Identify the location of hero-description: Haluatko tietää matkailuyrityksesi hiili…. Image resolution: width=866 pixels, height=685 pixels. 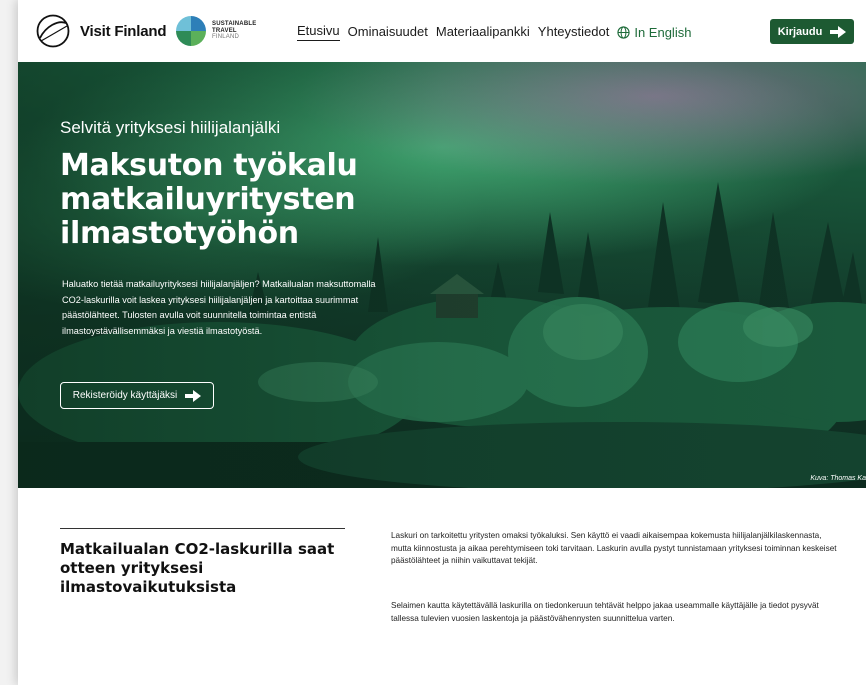
(219, 307).